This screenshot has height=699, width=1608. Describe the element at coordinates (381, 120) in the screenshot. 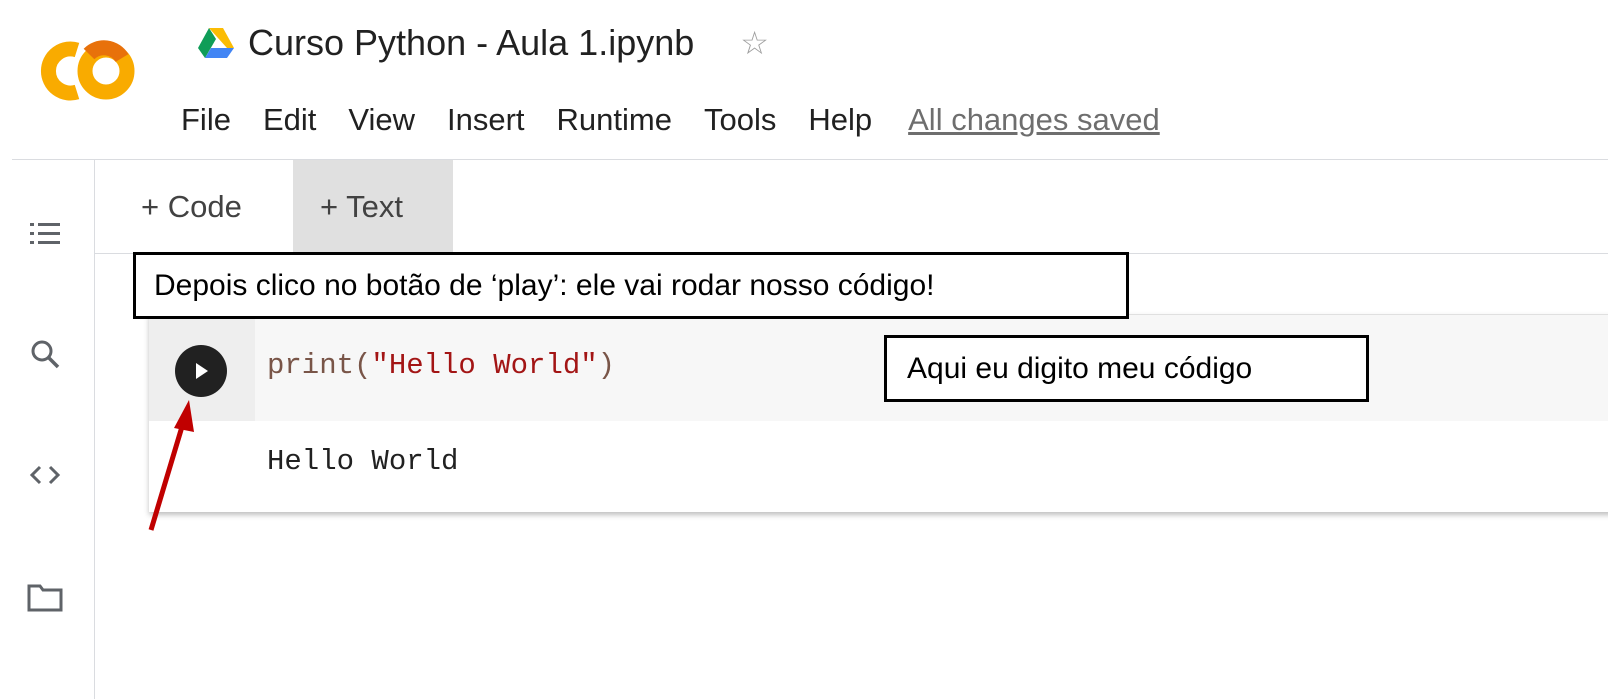

I see `menu-view: View` at that location.